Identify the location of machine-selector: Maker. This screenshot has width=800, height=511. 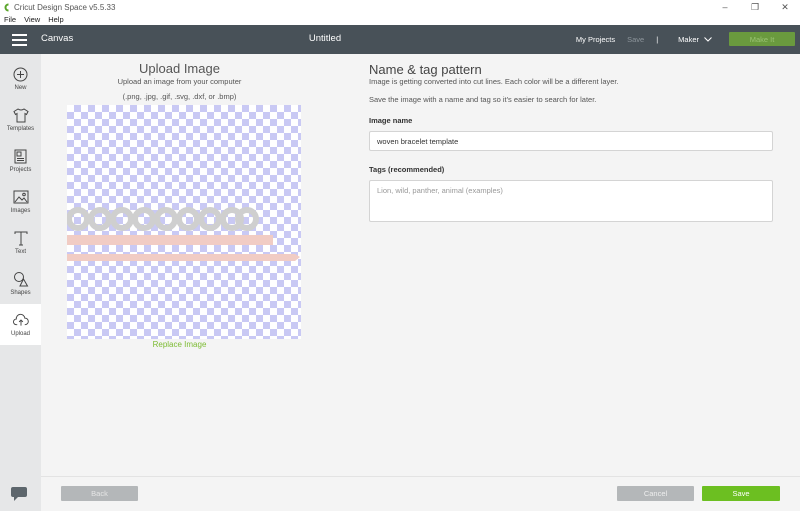
(695, 39).